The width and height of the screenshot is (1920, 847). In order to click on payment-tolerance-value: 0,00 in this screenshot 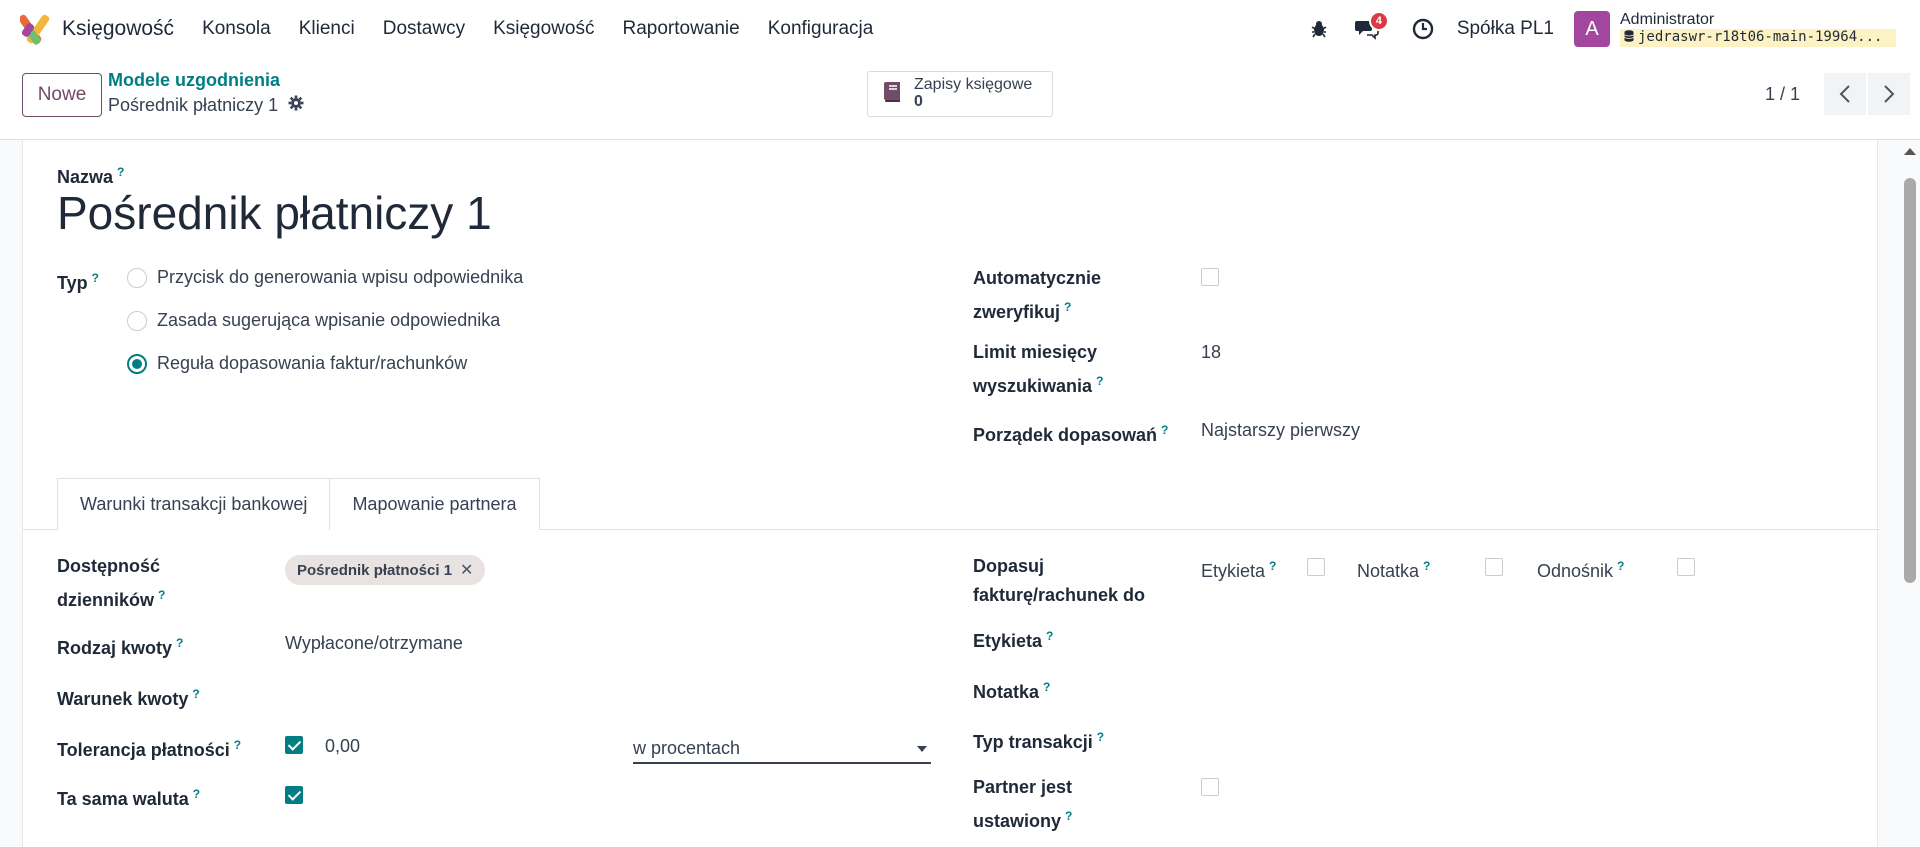, I will do `click(342, 746)`.